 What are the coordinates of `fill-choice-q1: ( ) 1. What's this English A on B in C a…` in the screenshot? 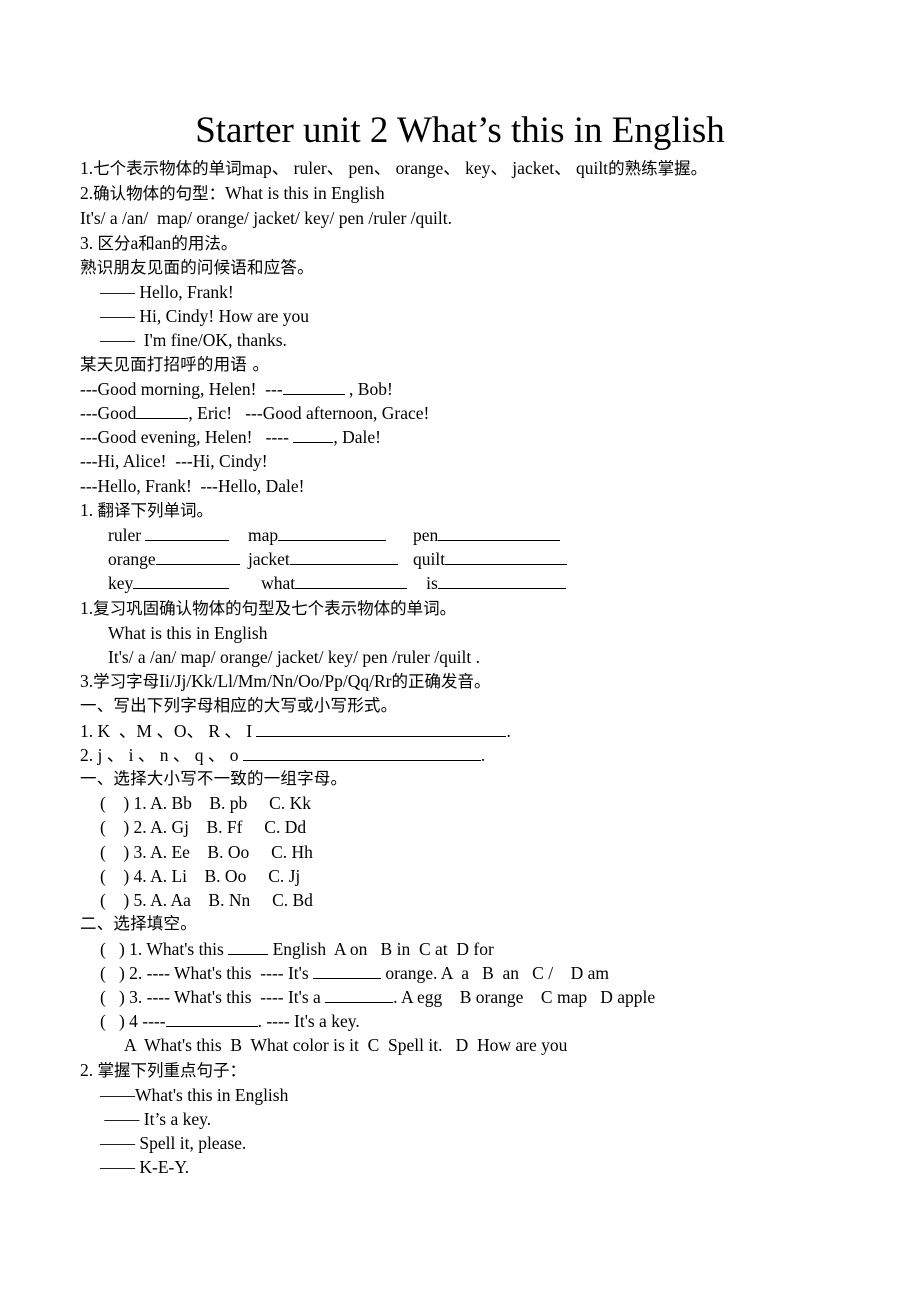 It's located at (500, 949).